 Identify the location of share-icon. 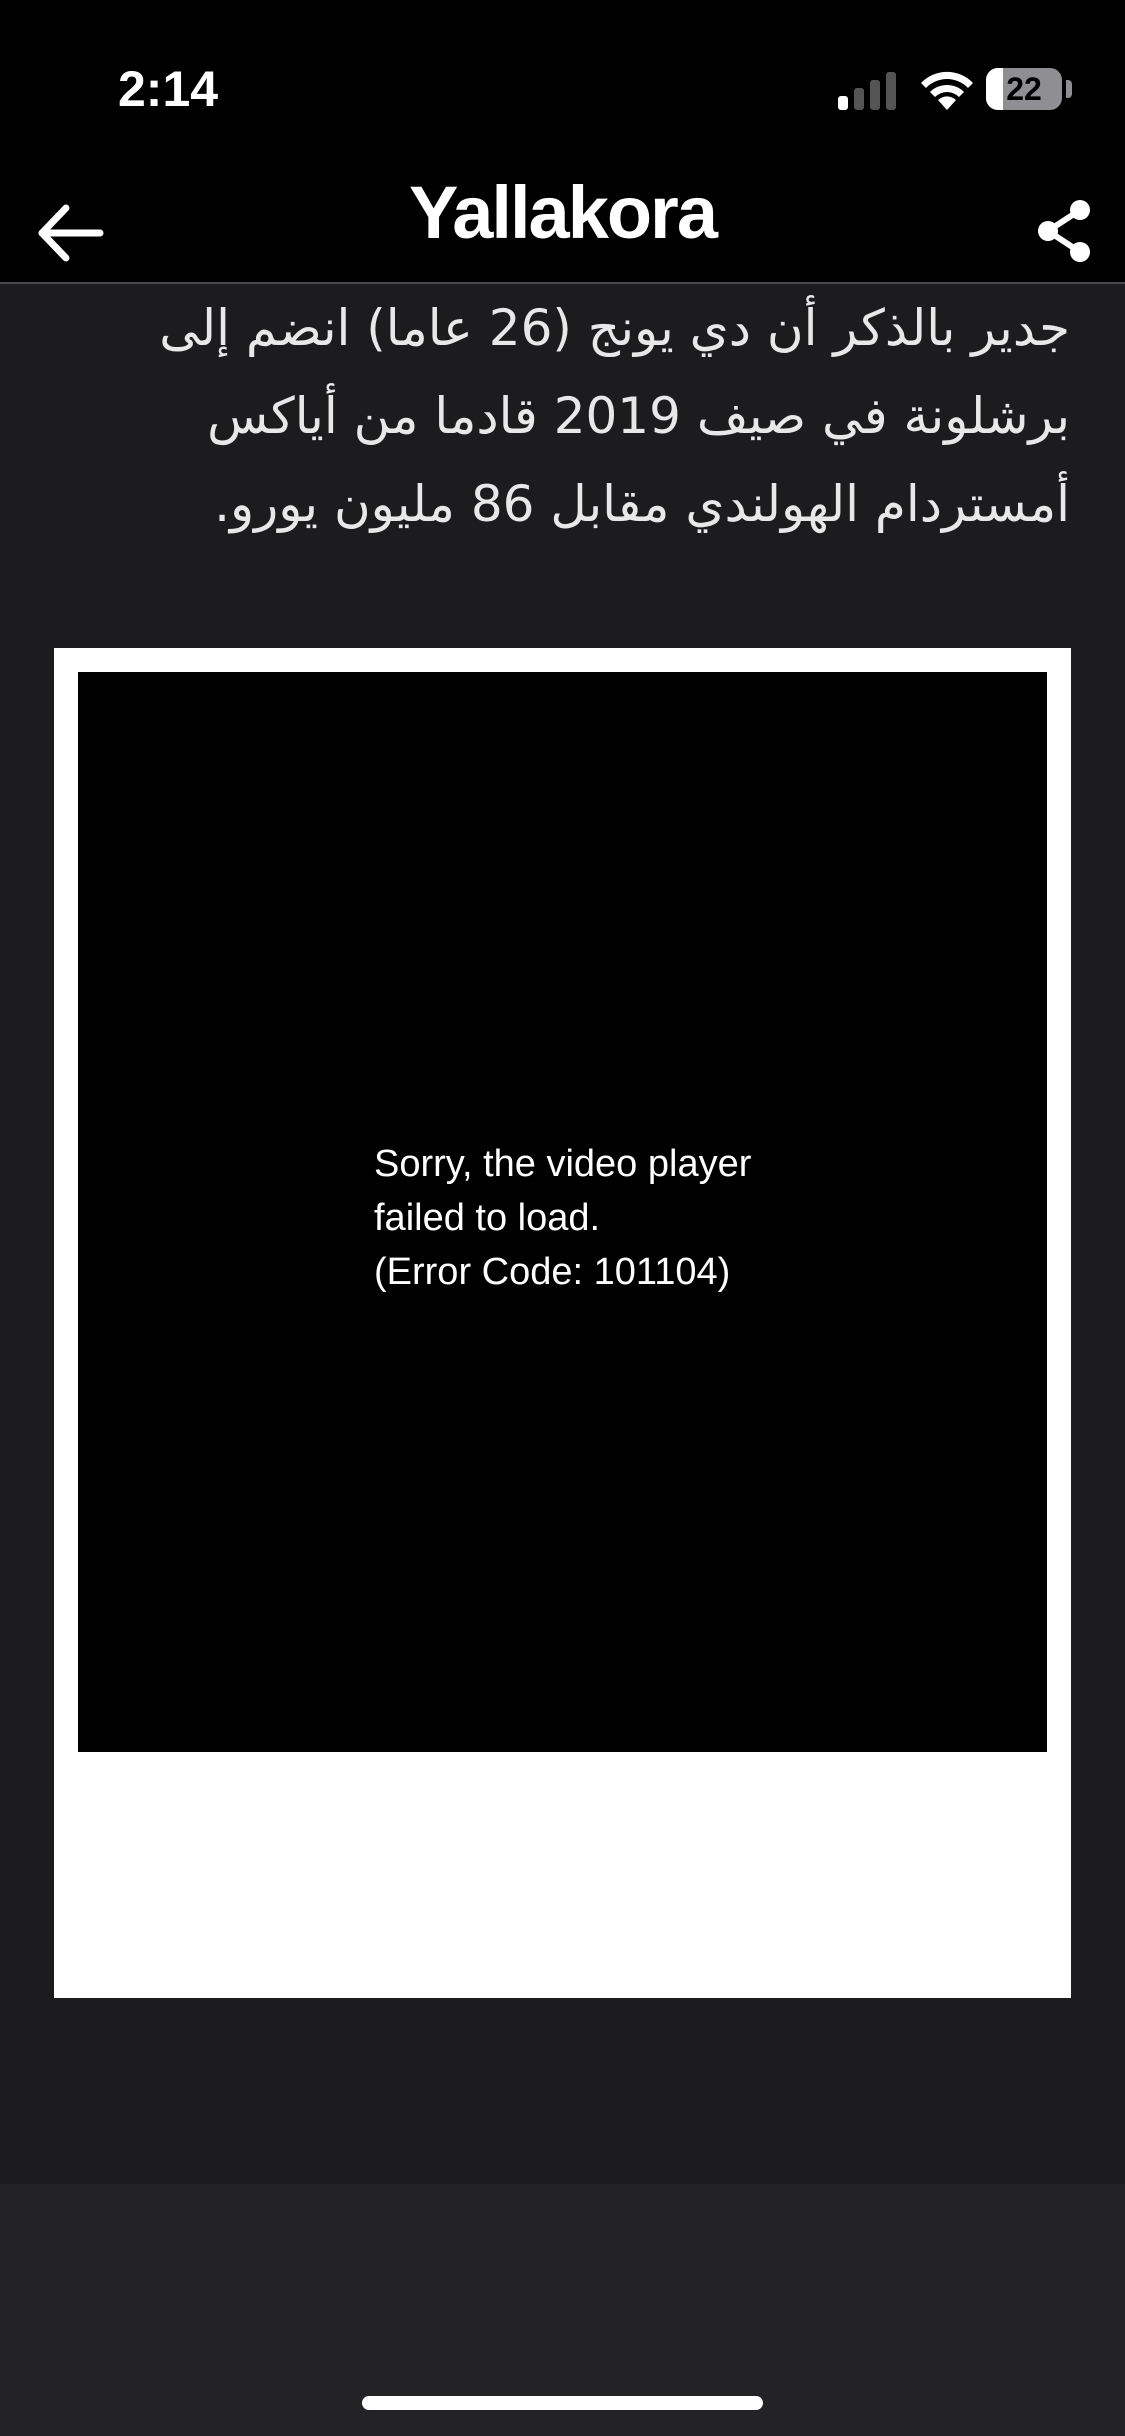
(1064, 231).